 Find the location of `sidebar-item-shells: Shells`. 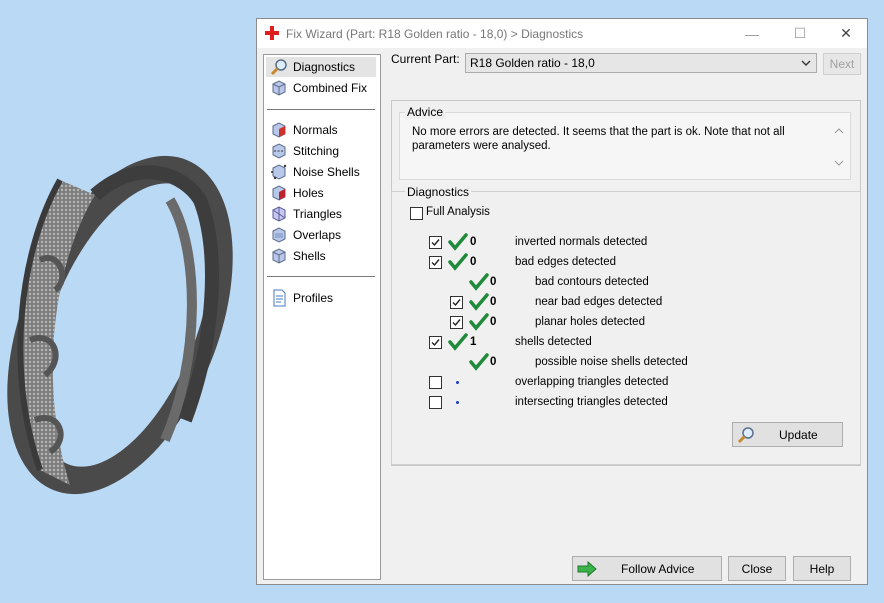

sidebar-item-shells: Shells is located at coordinates (321, 256).